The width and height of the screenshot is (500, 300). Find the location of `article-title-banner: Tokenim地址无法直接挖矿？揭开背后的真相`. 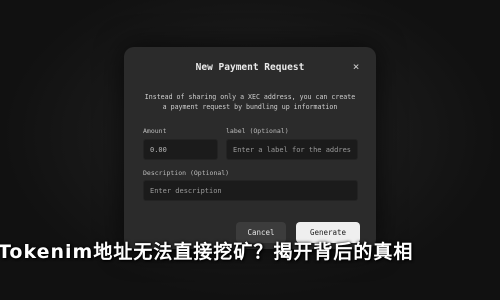

article-title-banner: Tokenim地址无法直接挖矿？揭开背后的真相 is located at coordinates (207, 252).